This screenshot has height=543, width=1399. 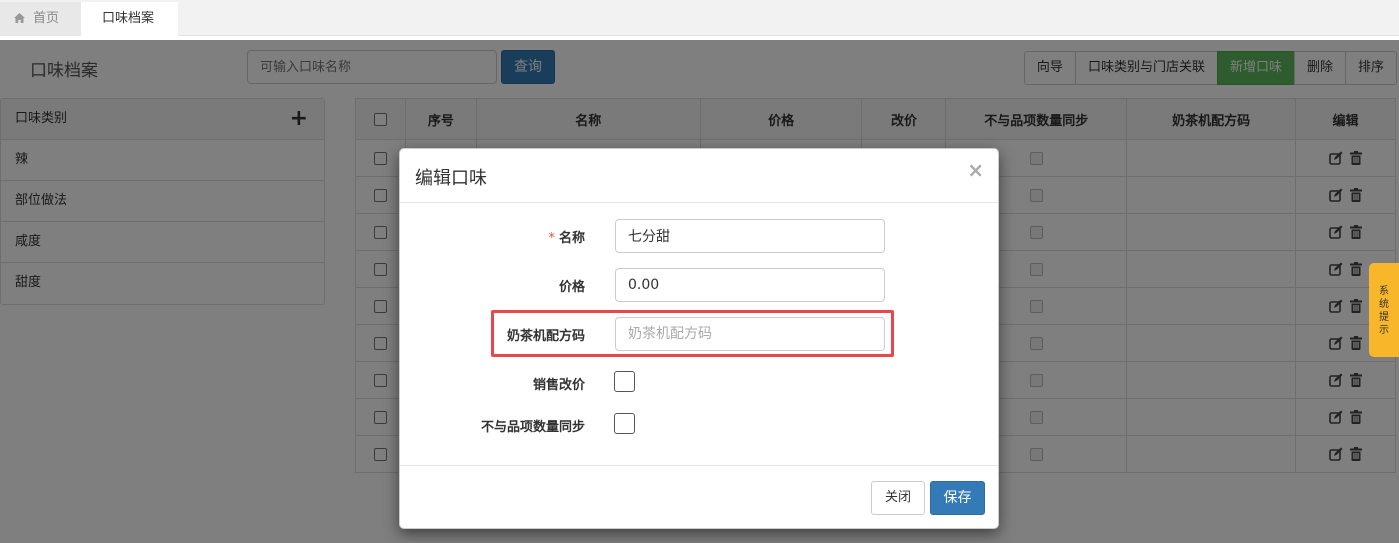 What do you see at coordinates (898, 498) in the screenshot?
I see `close-button: 关闭` at bounding box center [898, 498].